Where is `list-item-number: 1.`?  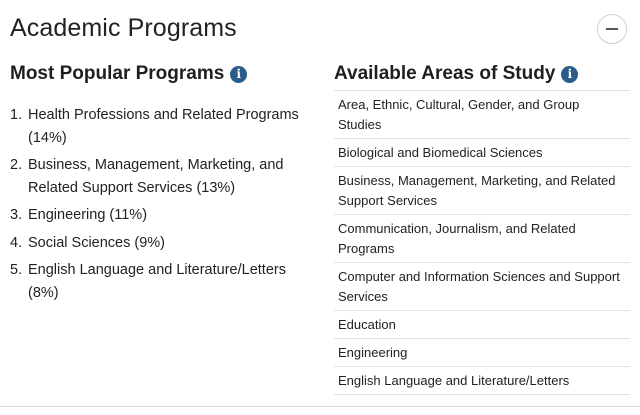
list-item-number: 1. is located at coordinates (16, 115).